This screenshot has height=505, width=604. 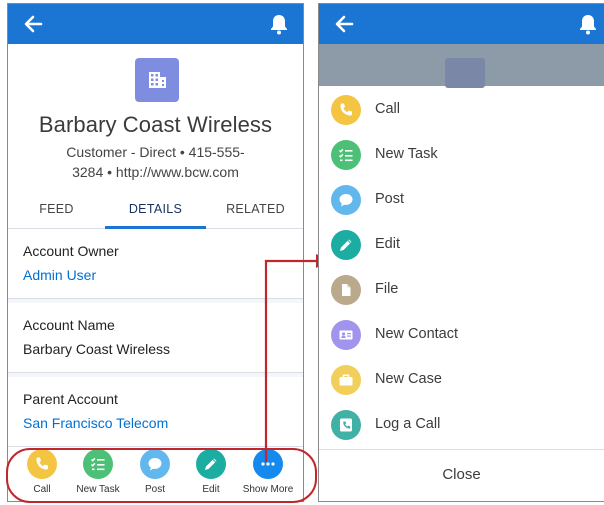 What do you see at coordinates (387, 289) in the screenshot?
I see `menu-item-label: File` at bounding box center [387, 289].